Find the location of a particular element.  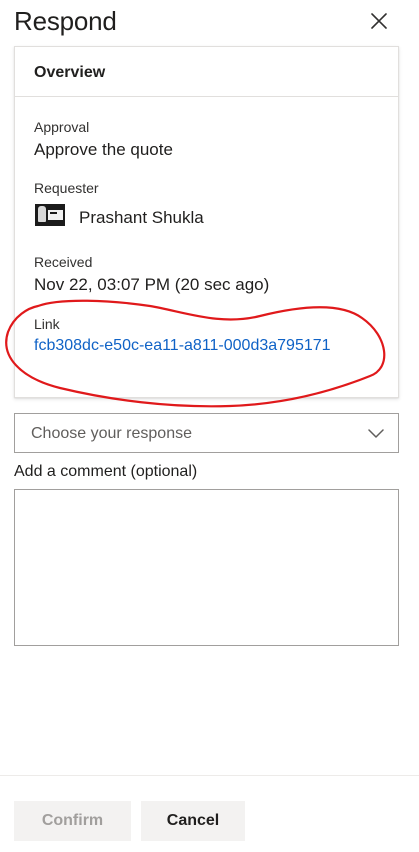

comment-label: Add a comment (optional) is located at coordinates (106, 471).